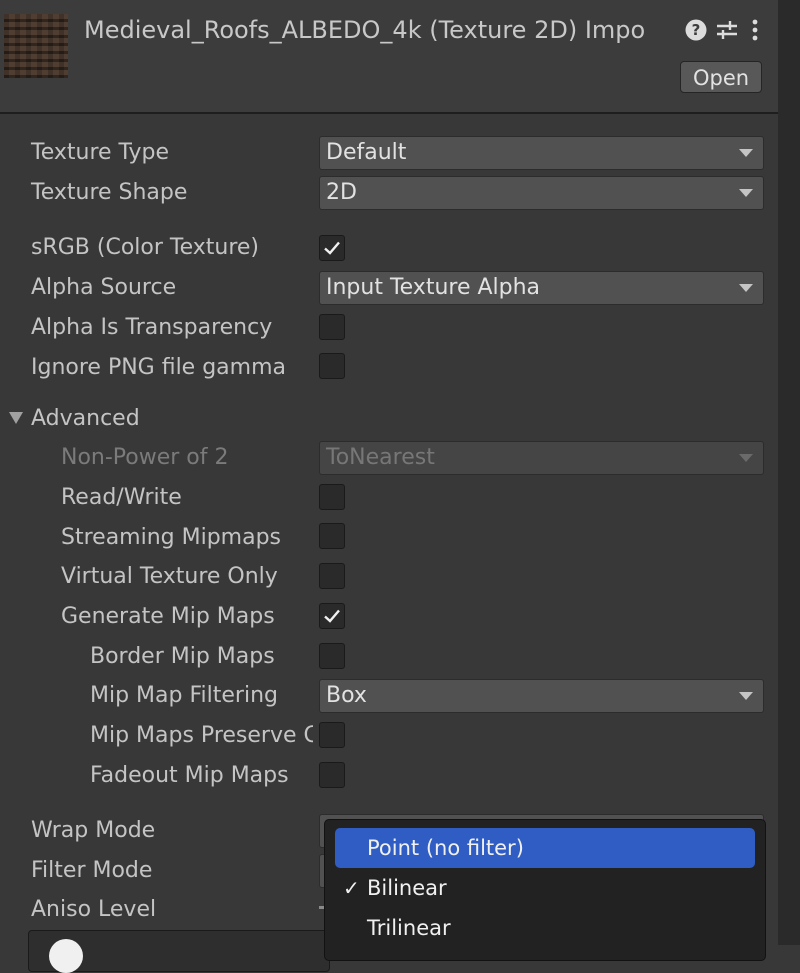 The height and width of the screenshot is (973, 800). What do you see at coordinates (182, 656) in the screenshot?
I see `border-mip-maps-label: Border Mip Maps` at bounding box center [182, 656].